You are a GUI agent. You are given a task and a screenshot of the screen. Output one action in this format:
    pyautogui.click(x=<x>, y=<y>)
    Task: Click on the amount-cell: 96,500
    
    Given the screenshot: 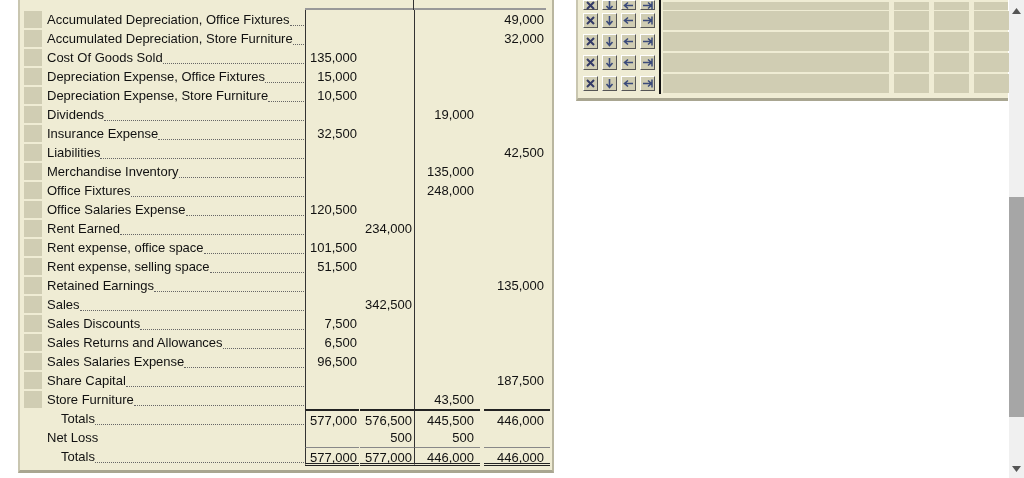 What is the action you would take?
    pyautogui.click(x=337, y=361)
    